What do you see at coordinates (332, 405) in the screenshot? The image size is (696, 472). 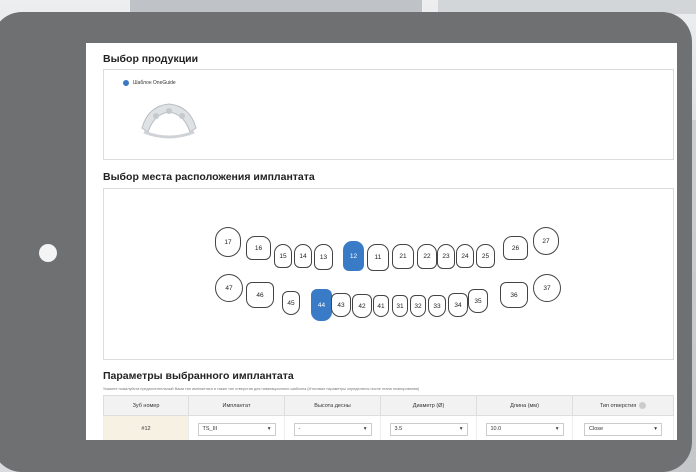 I see `column-header: Высота десны` at bounding box center [332, 405].